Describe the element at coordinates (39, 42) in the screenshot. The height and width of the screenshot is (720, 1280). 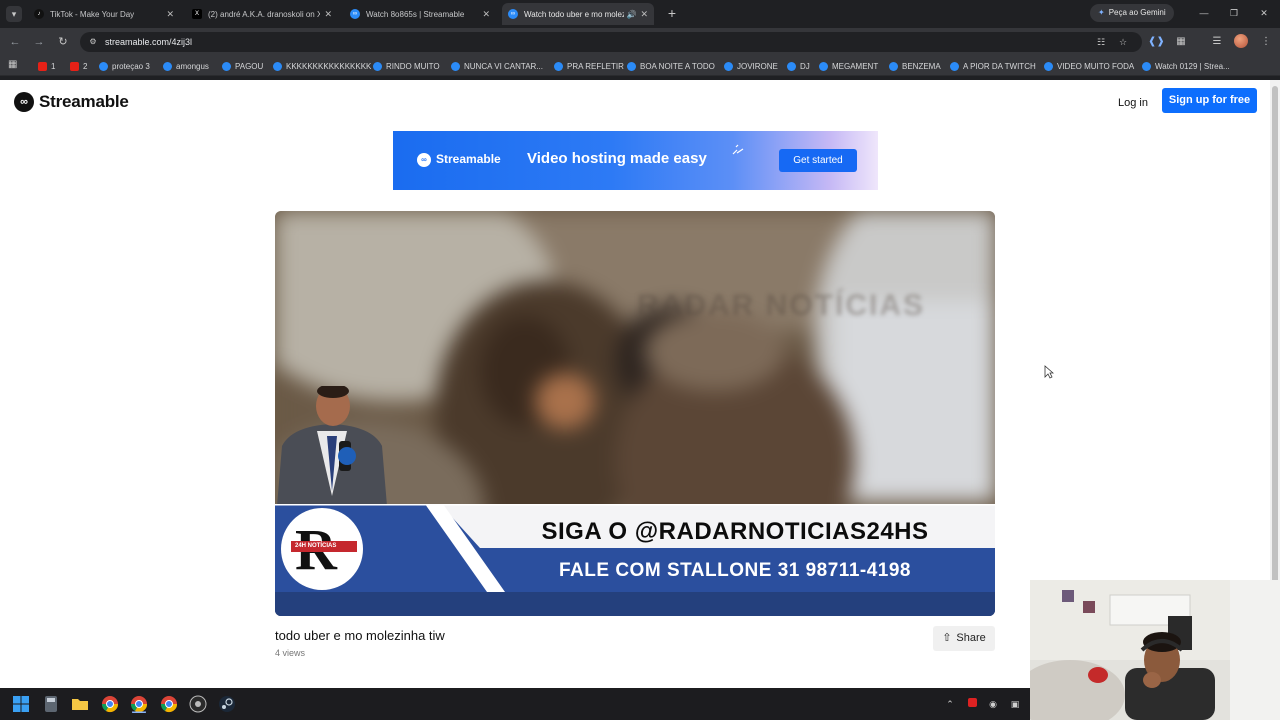
I see `forward-arrow-icon: →` at that location.